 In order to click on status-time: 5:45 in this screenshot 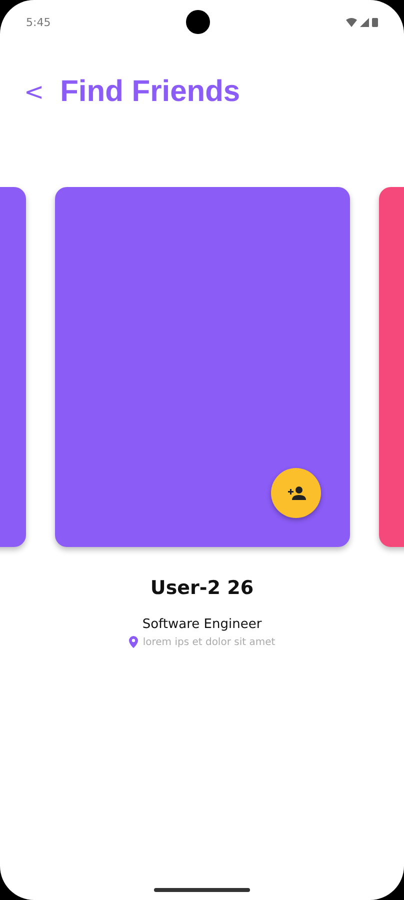, I will do `click(38, 22)`.